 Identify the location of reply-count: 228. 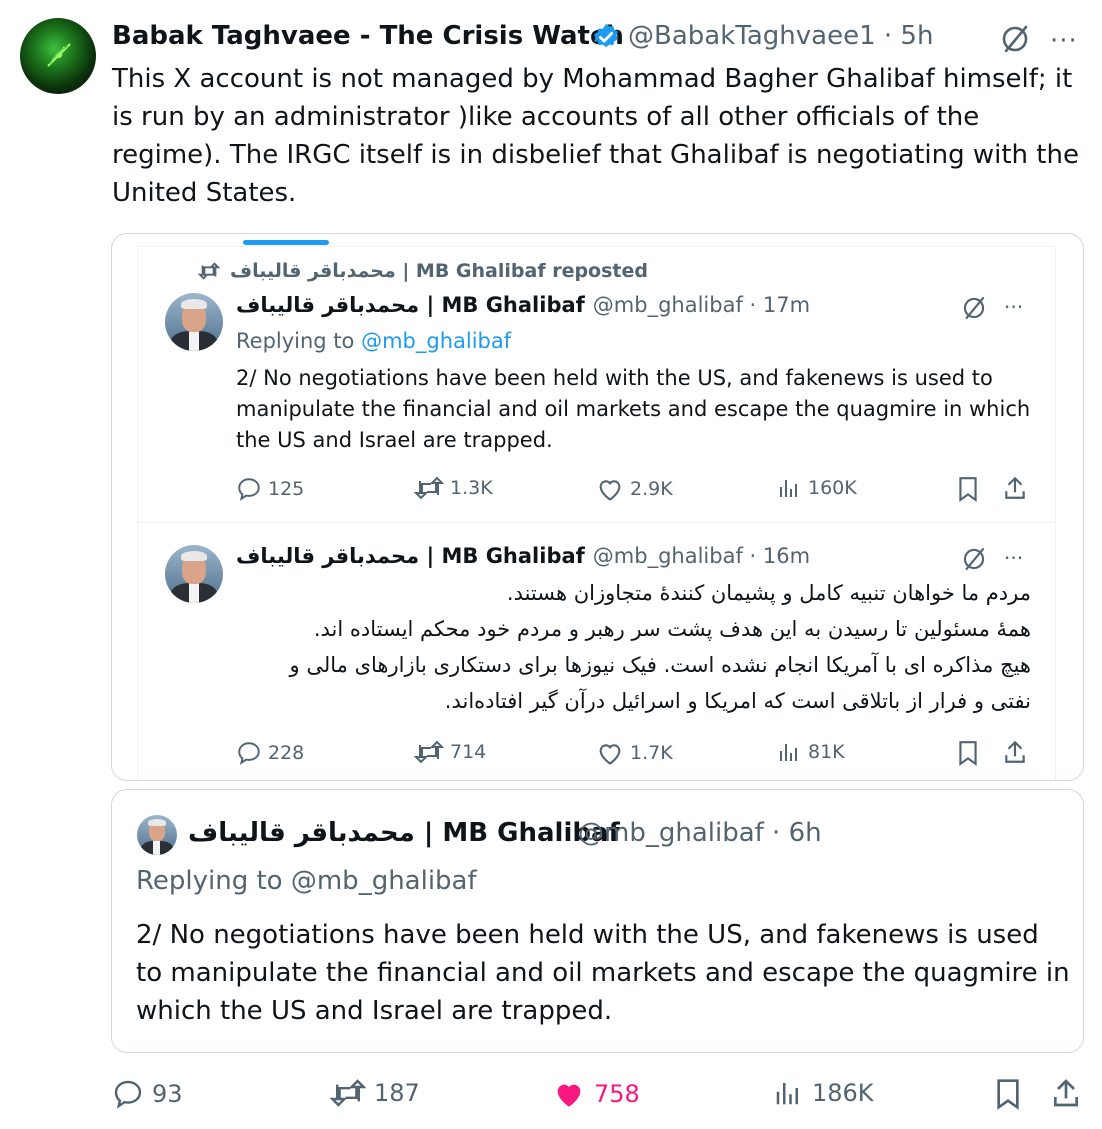
(286, 753).